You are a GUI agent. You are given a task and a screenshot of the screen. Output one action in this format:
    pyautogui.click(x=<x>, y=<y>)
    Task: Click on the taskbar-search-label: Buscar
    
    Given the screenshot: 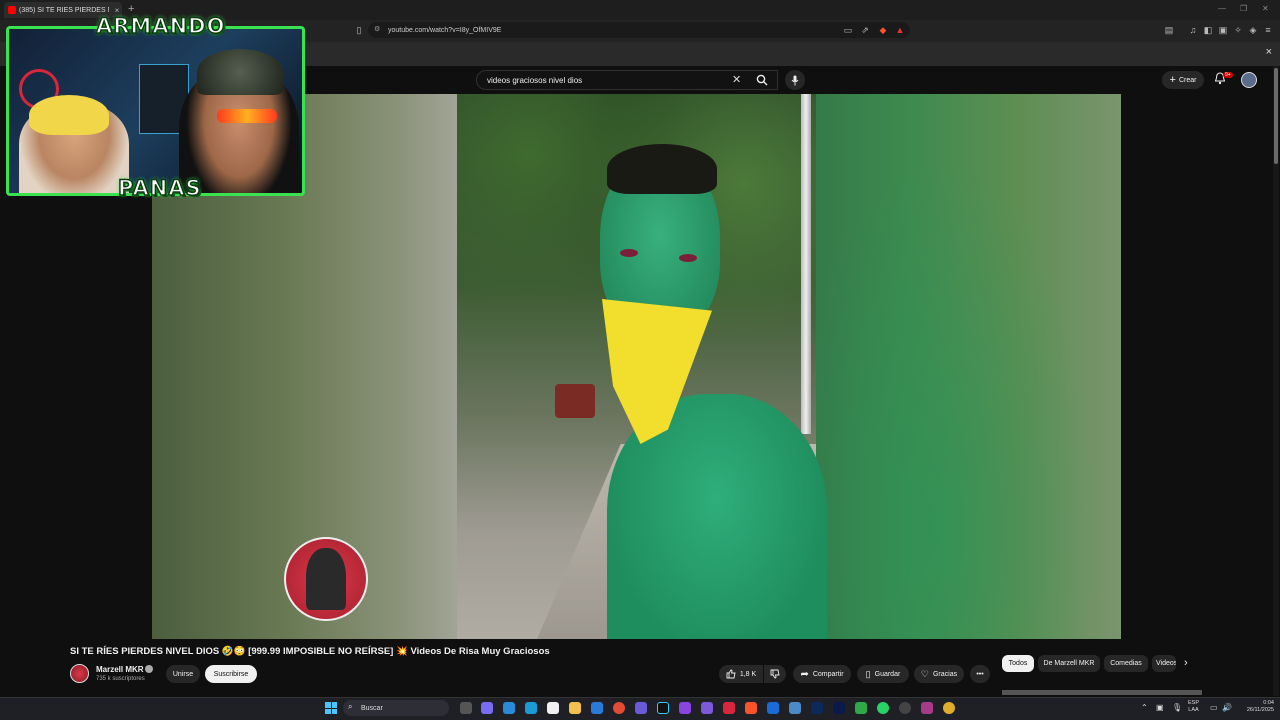 What is the action you would take?
    pyautogui.click(x=372, y=708)
    